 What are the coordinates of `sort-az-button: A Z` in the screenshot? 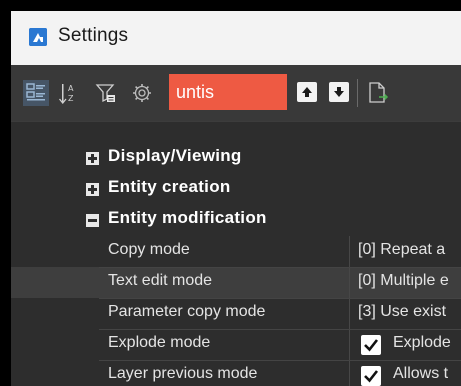 It's located at (69, 93).